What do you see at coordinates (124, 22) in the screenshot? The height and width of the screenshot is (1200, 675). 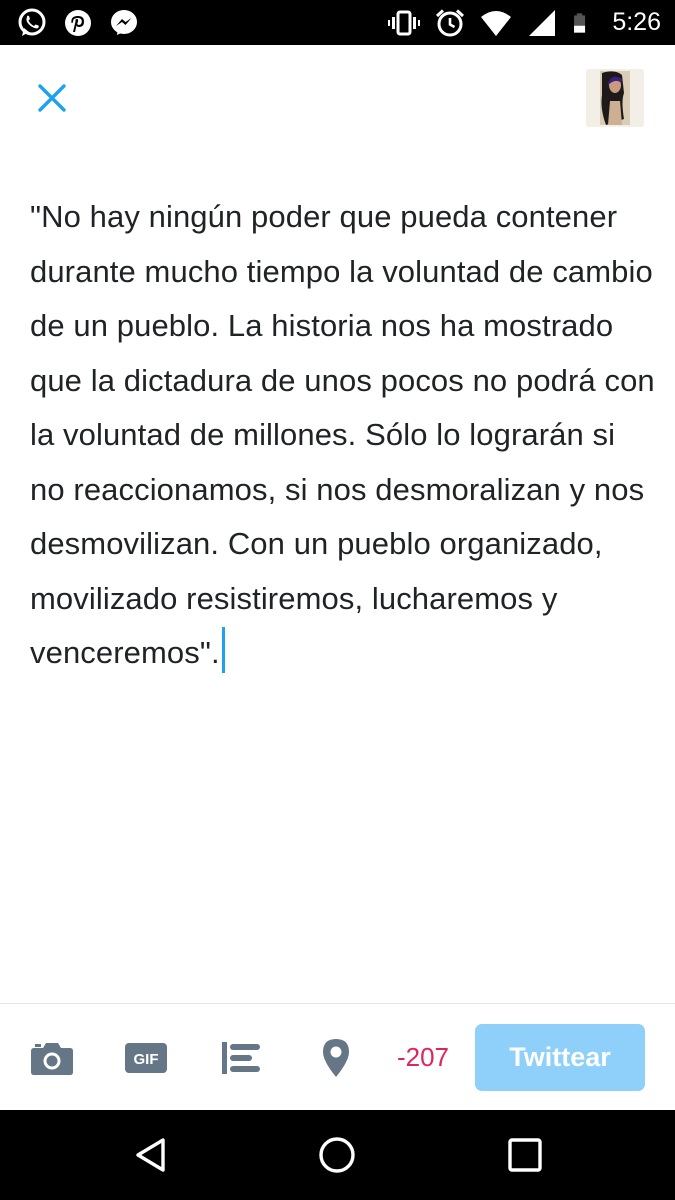 I see `messenger-icon` at bounding box center [124, 22].